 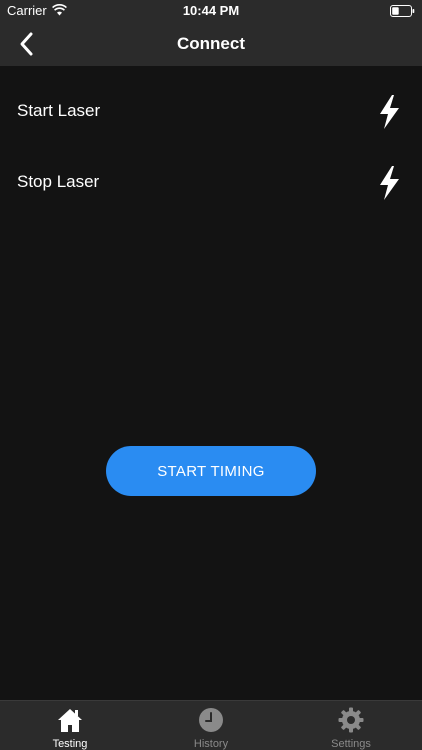 What do you see at coordinates (351, 744) in the screenshot?
I see `tab-settings-label: Settings` at bounding box center [351, 744].